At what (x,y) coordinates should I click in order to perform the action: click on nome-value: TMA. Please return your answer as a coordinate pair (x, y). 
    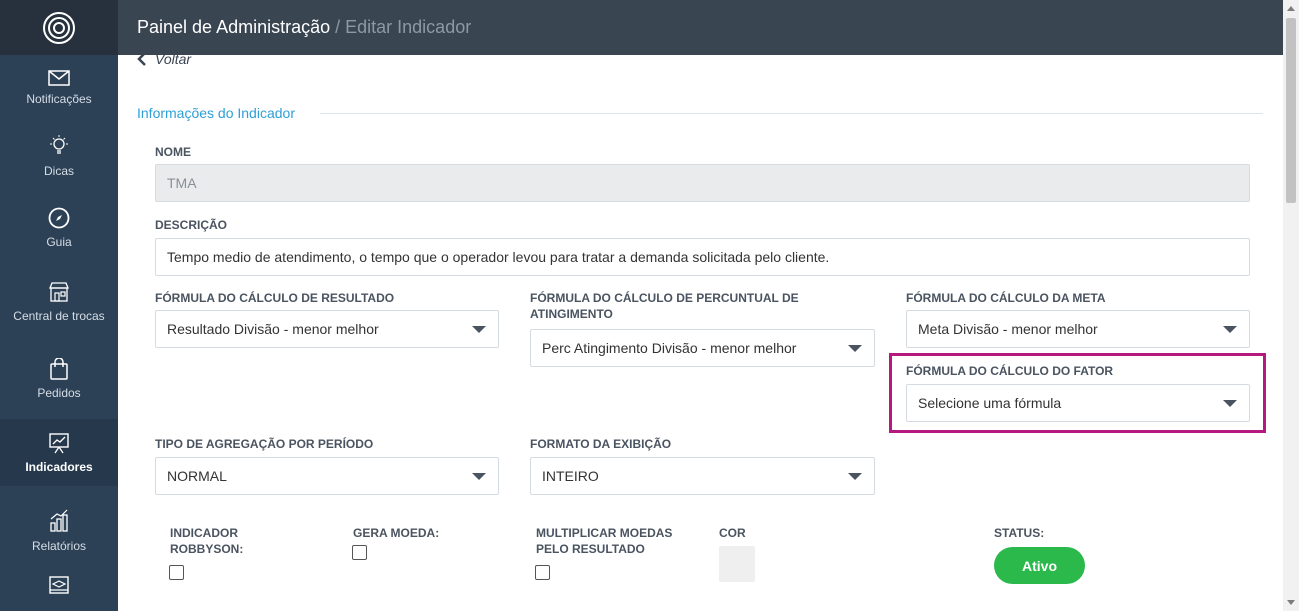
    Looking at the image, I should click on (182, 183).